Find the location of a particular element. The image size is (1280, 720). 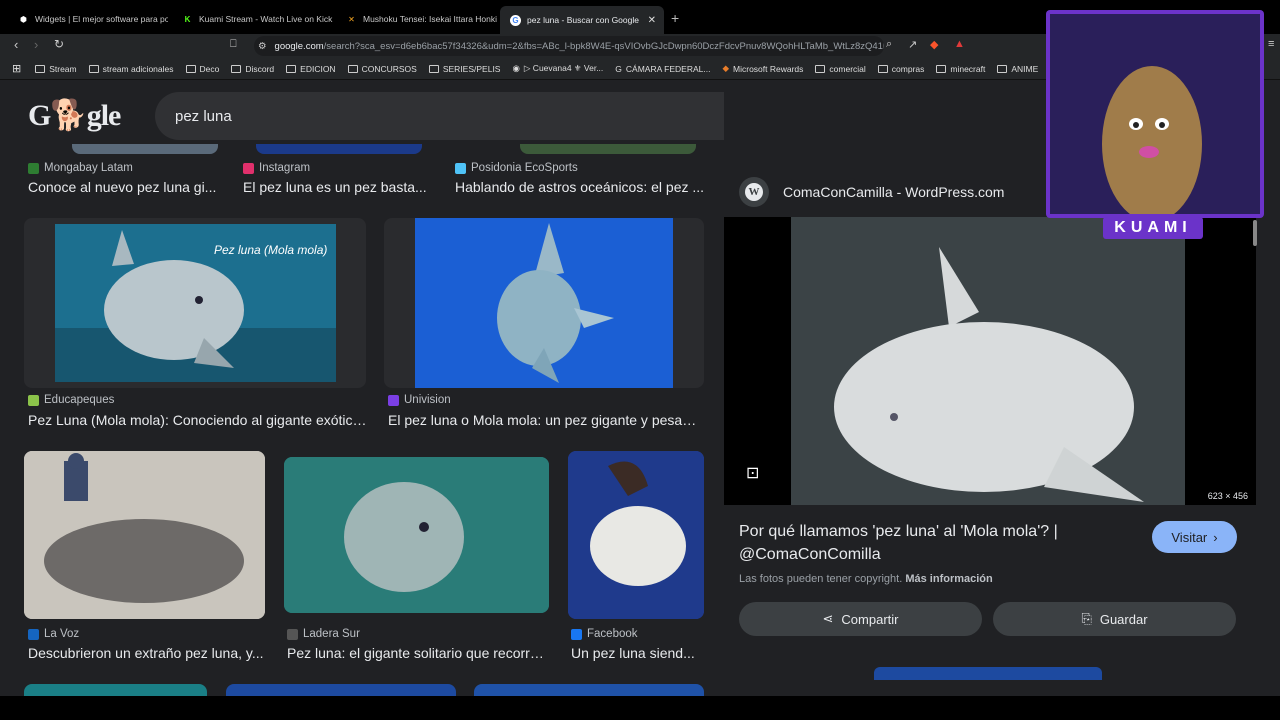

menu-icon: ≡ is located at coordinates (1271, 44).